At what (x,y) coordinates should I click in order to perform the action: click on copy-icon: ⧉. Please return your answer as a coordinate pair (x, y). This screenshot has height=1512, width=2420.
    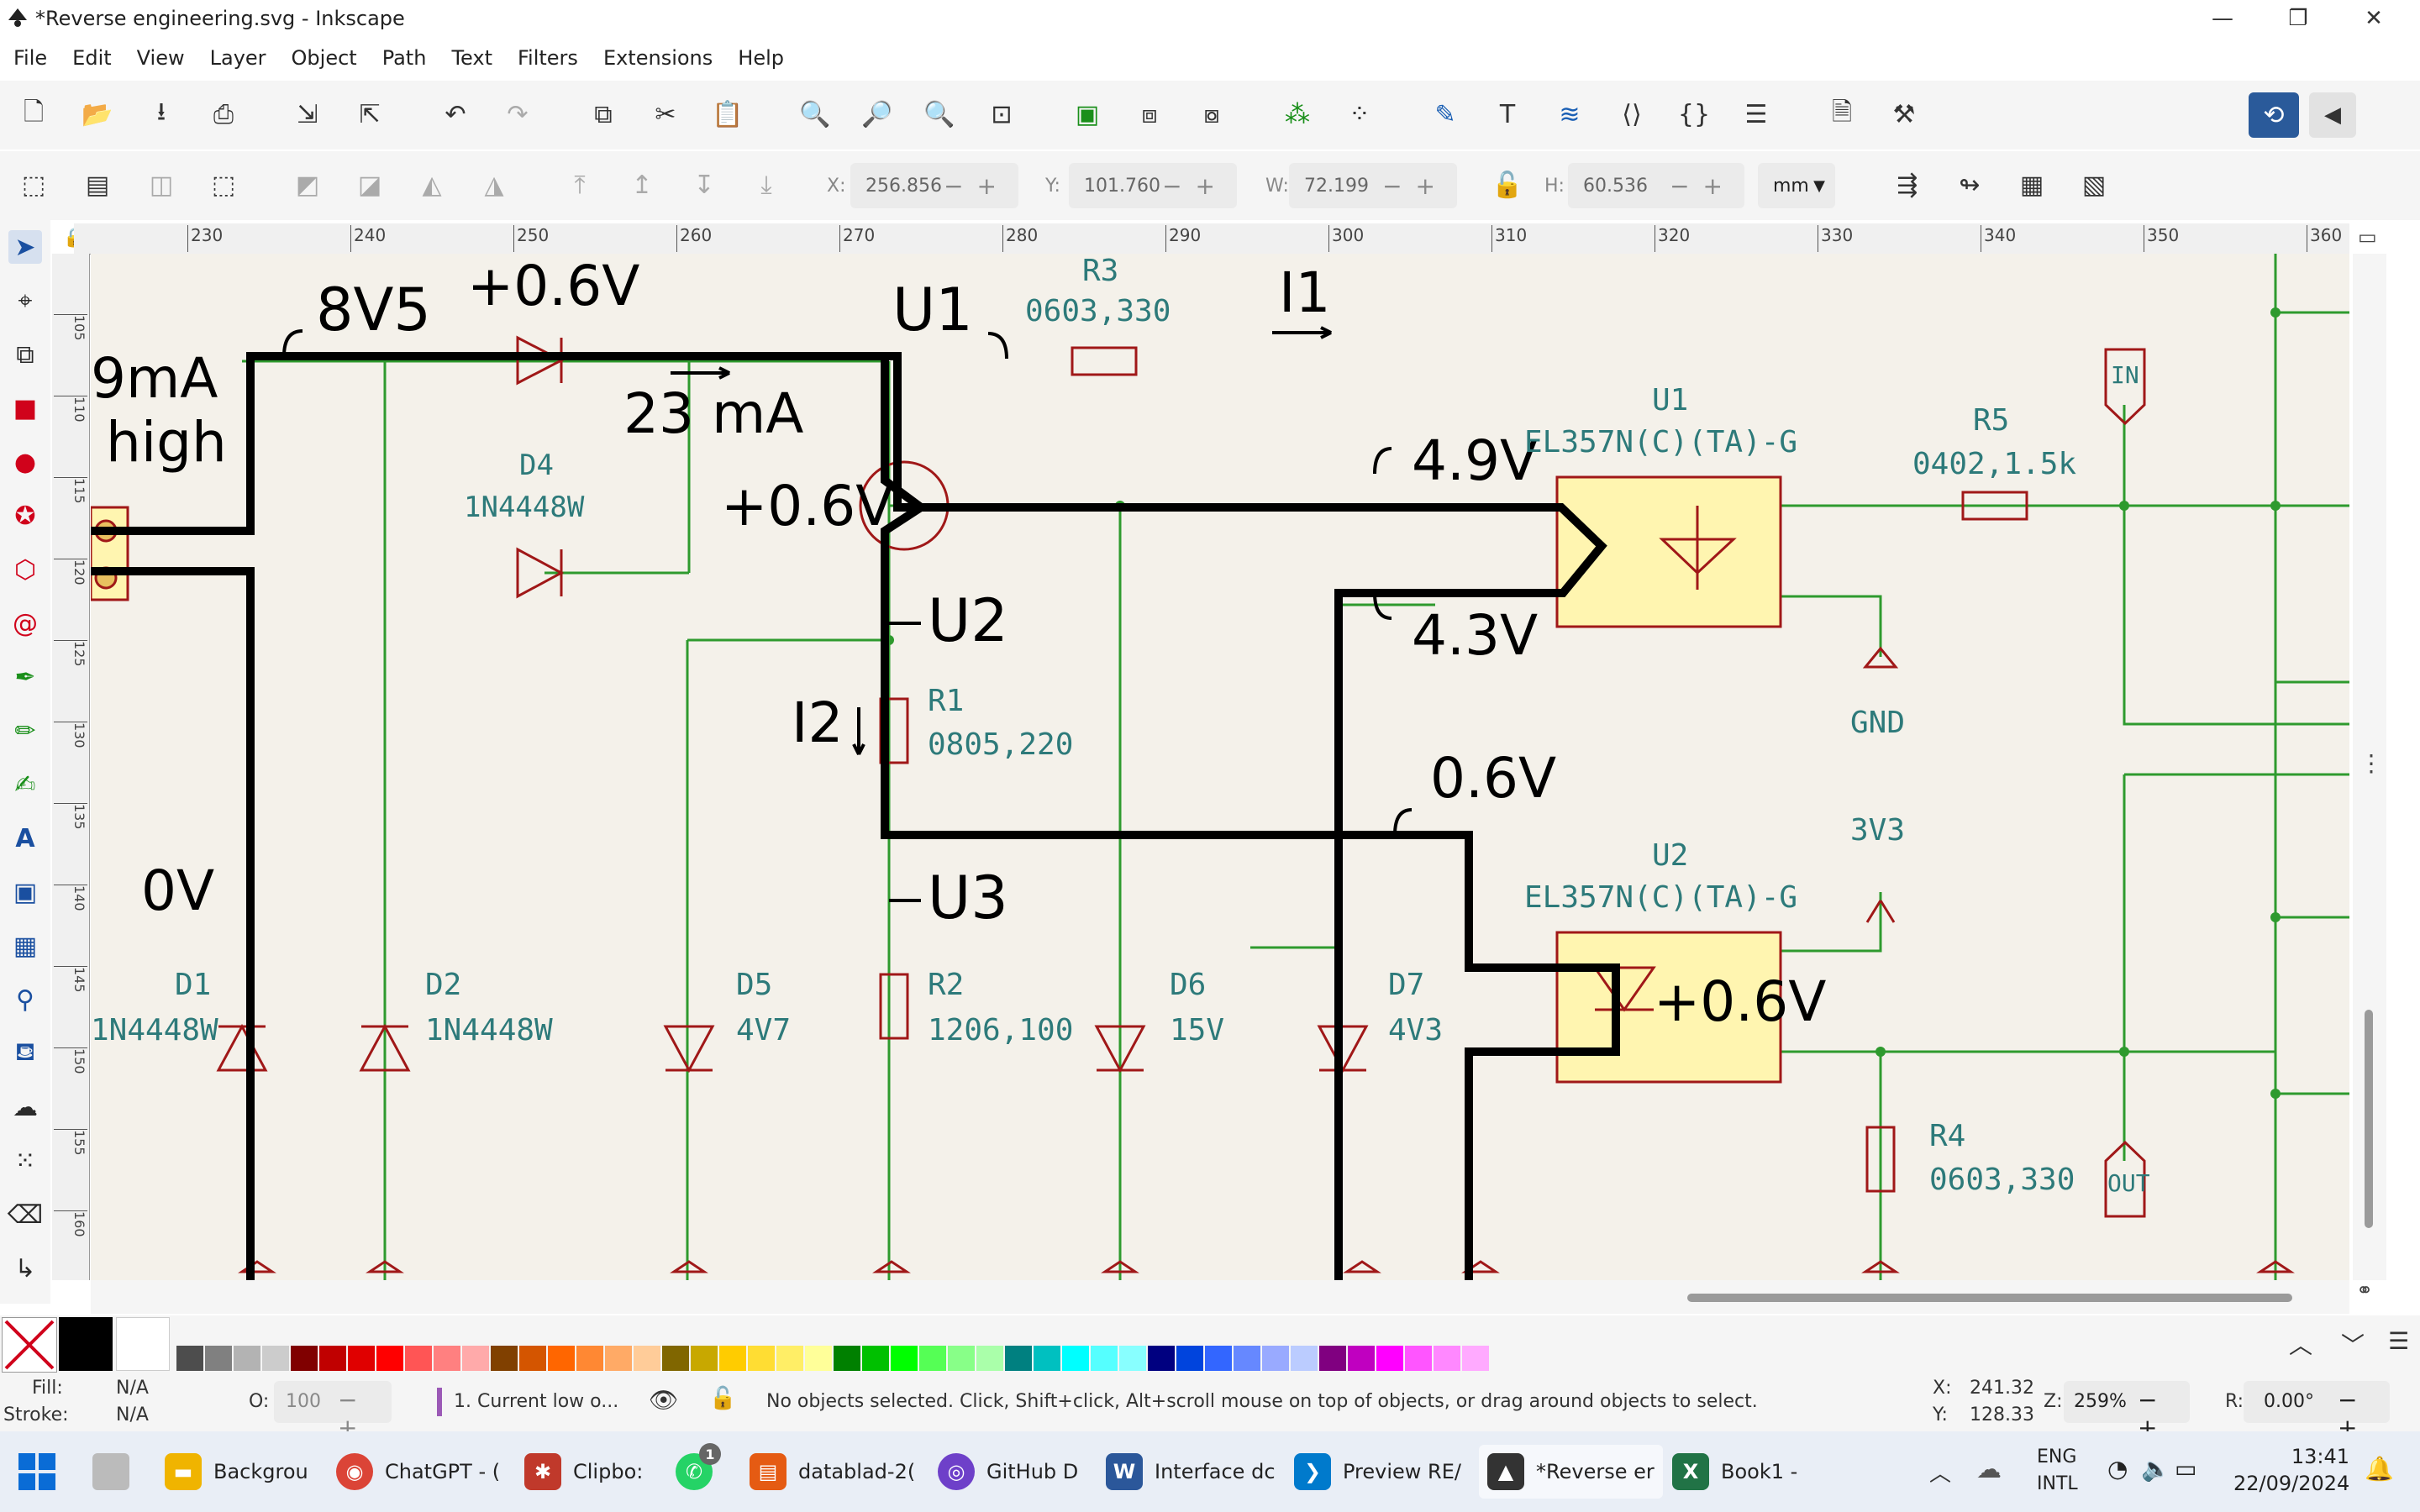
    Looking at the image, I should click on (603, 114).